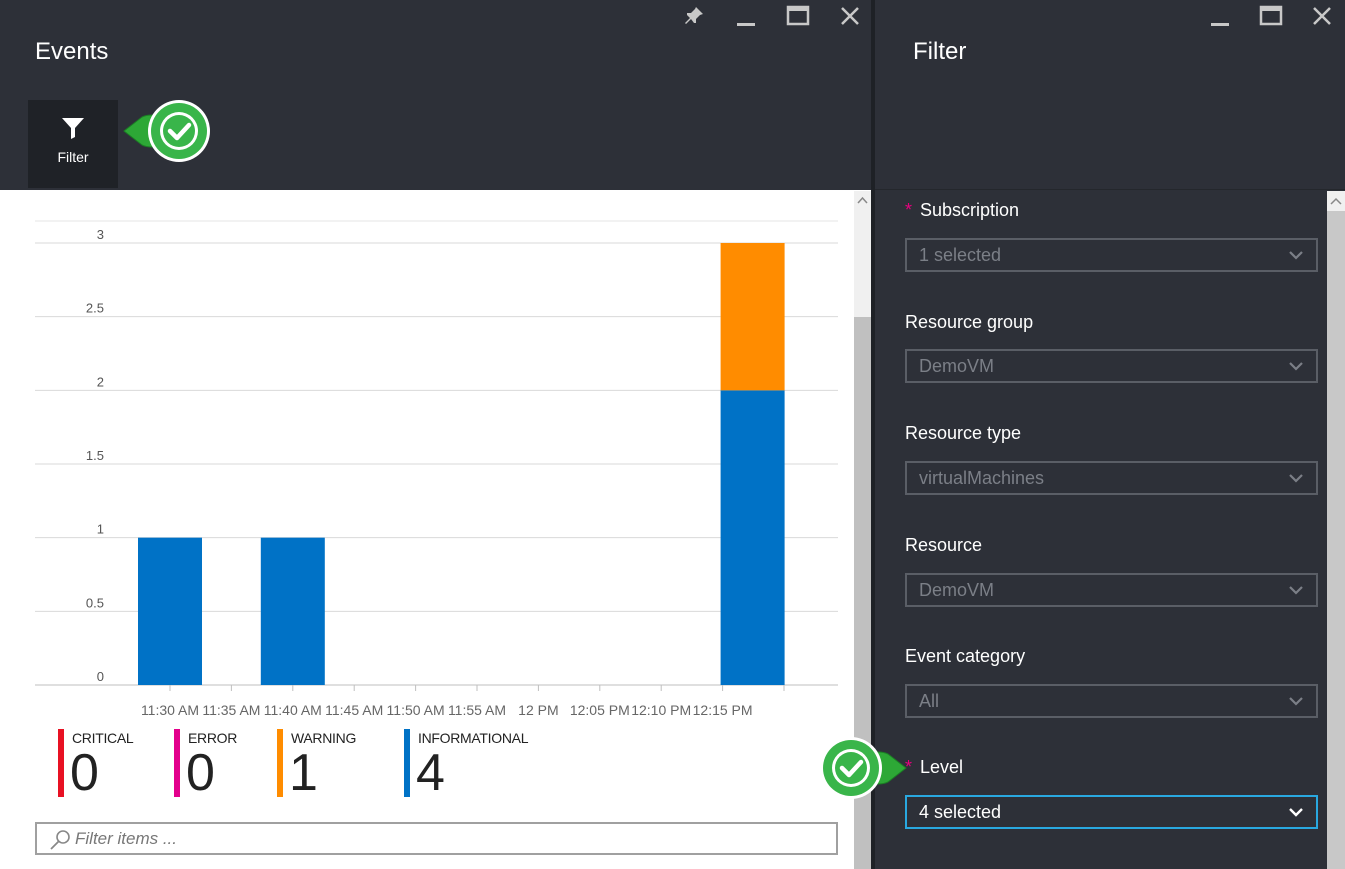 Image resolution: width=1345 pixels, height=869 pixels. Describe the element at coordinates (177, 763) in the screenshot. I see `legend-error-swatch` at that location.